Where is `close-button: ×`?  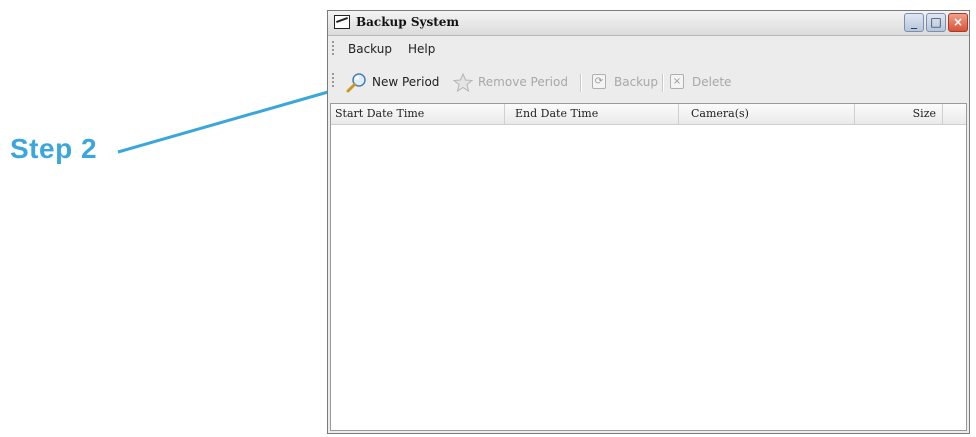
close-button: × is located at coordinates (958, 22).